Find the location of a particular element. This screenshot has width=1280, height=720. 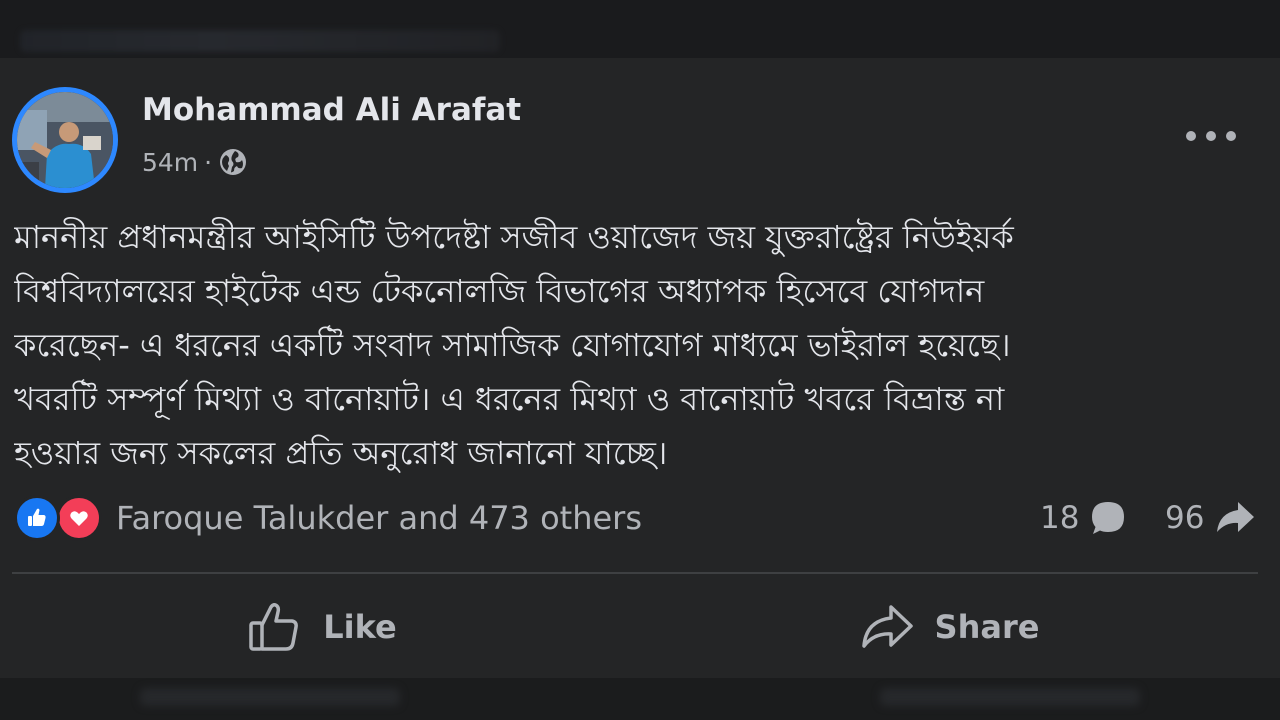

comment-icon is located at coordinates (1108, 518).